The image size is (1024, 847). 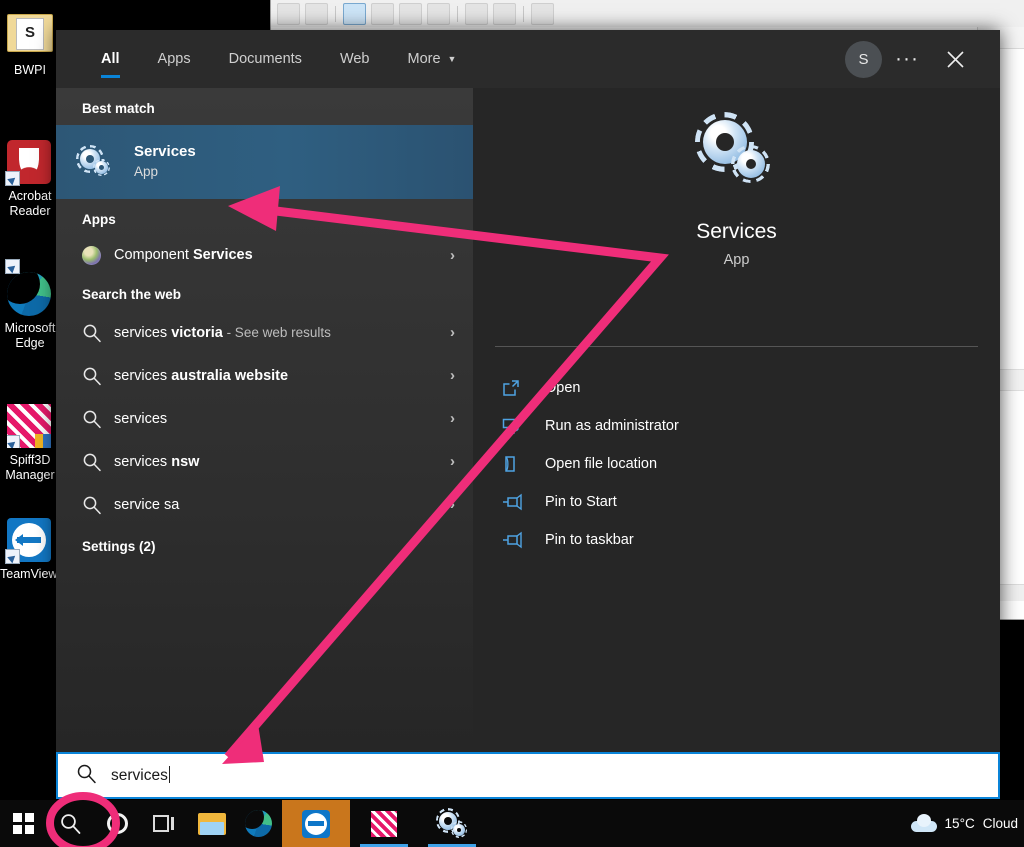 I want to click on tab-documents: Documents, so click(x=265, y=59).